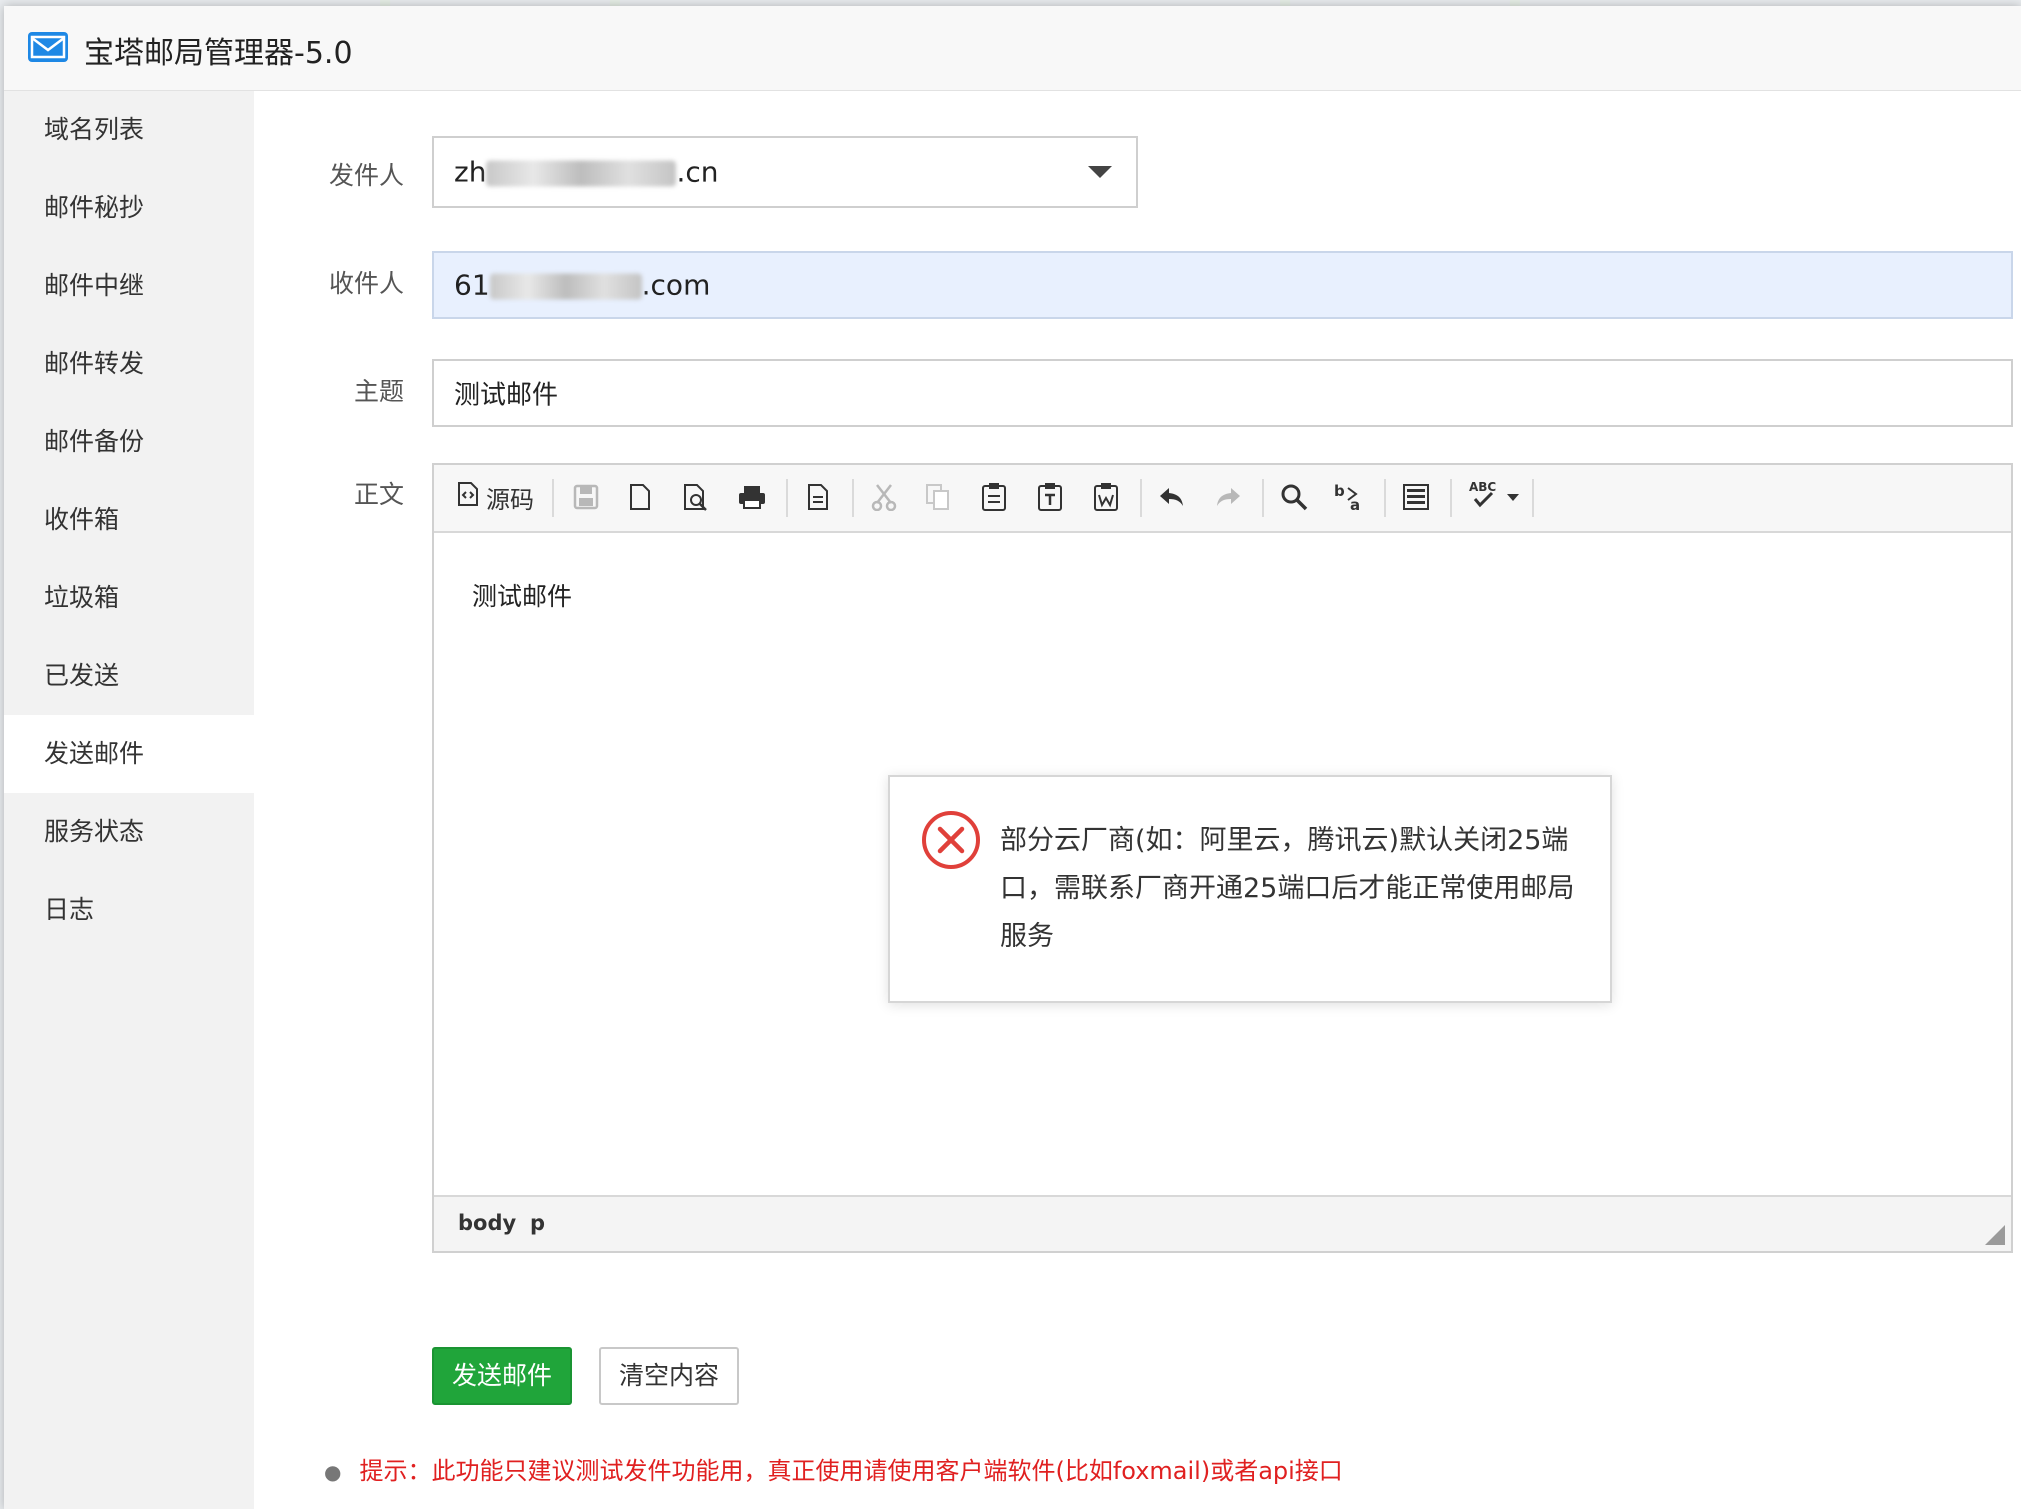 The height and width of the screenshot is (1509, 2021). I want to click on sidebar-item-label: 日志, so click(69, 909).